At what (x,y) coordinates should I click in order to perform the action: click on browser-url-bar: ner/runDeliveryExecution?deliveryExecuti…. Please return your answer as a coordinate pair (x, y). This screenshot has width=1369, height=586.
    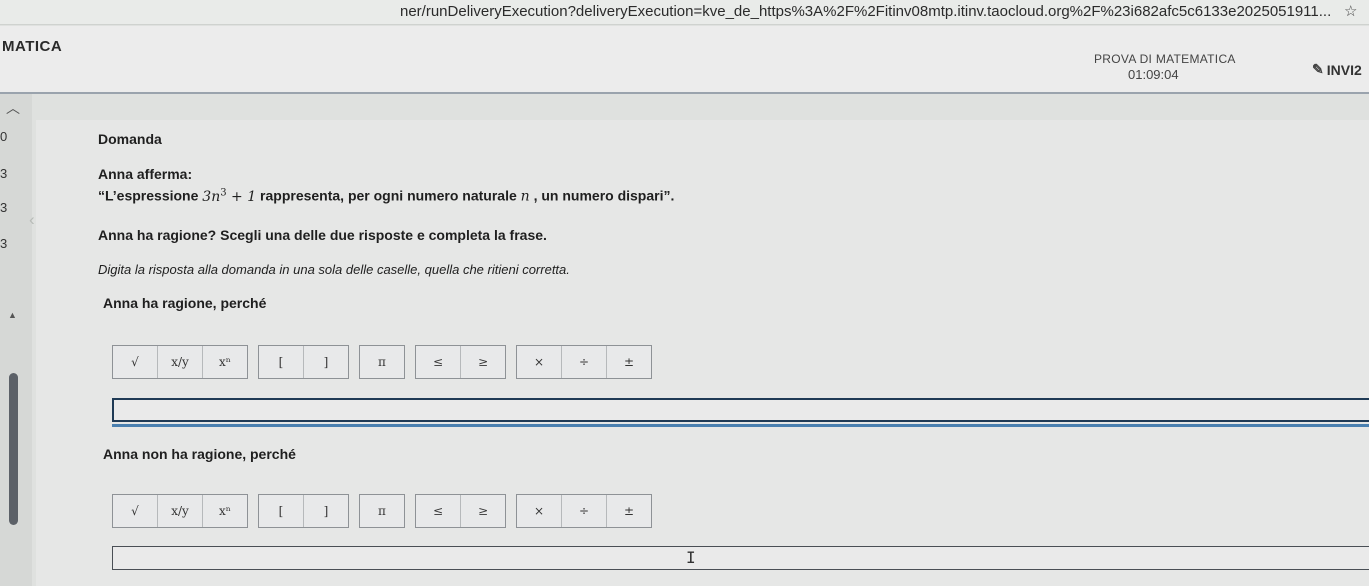
    Looking at the image, I should click on (684, 12).